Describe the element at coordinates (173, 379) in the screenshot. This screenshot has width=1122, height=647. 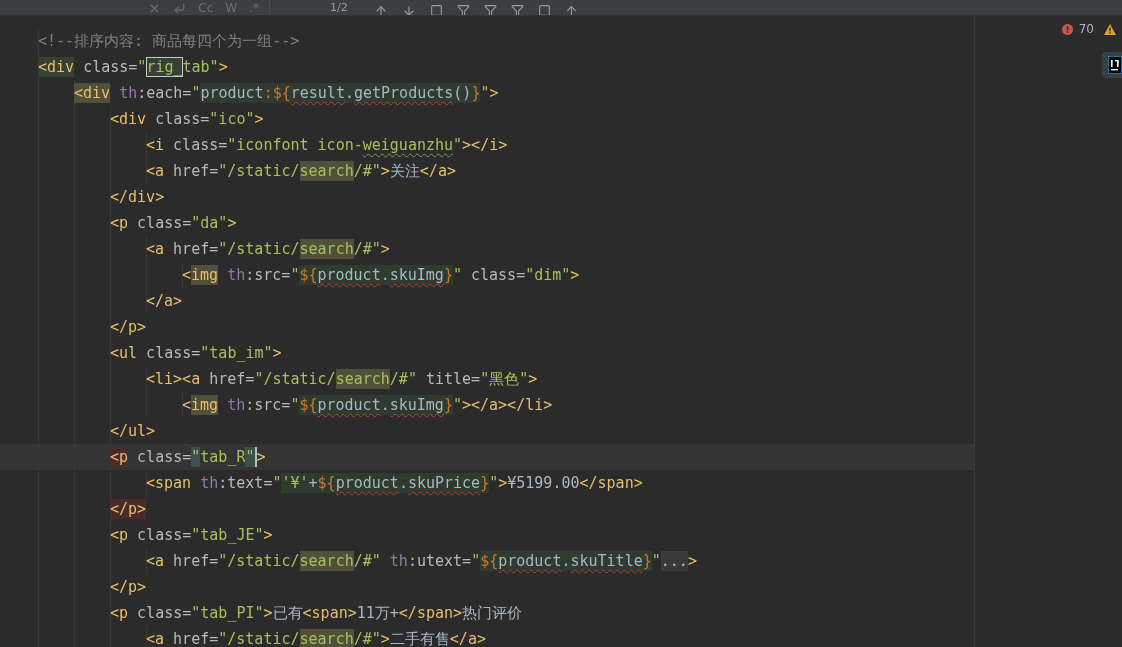
I see `html-tag: <li><a` at that location.